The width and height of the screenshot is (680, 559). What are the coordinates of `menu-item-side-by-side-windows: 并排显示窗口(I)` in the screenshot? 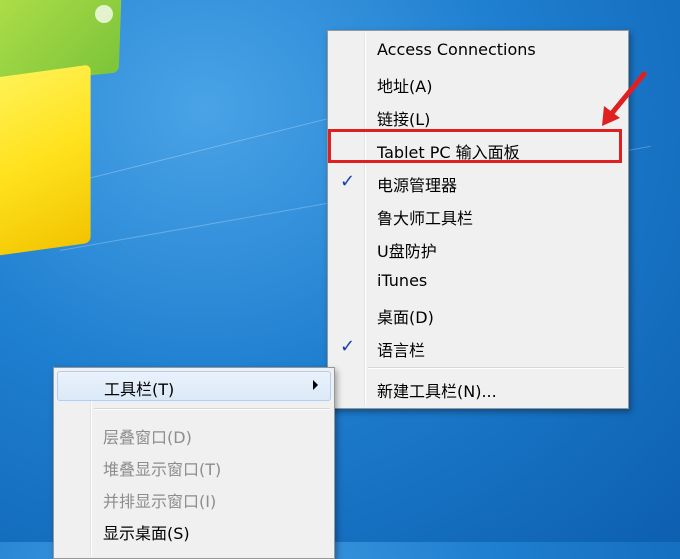 It's located at (194, 498).